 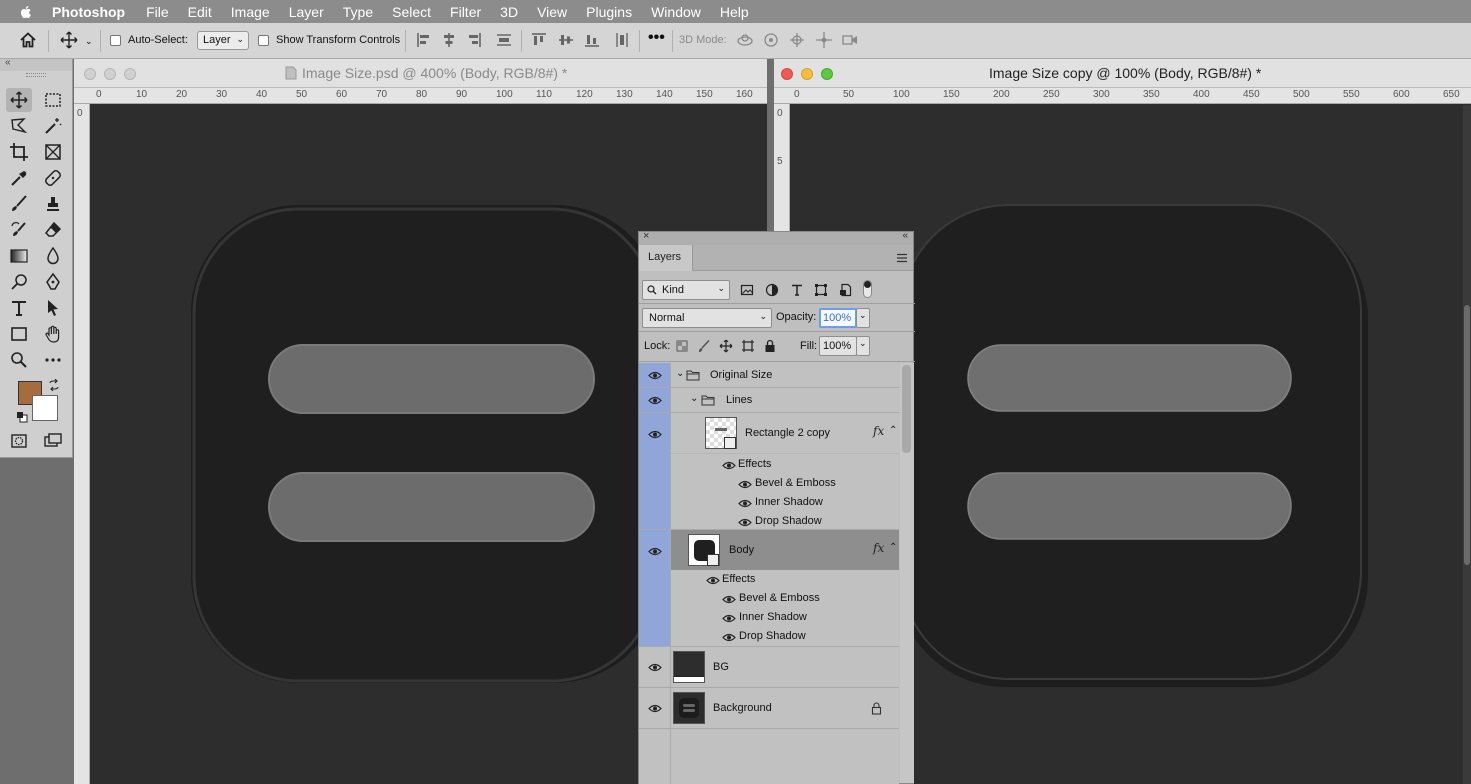 What do you see at coordinates (19, 178) in the screenshot?
I see `eyedropper-tool` at bounding box center [19, 178].